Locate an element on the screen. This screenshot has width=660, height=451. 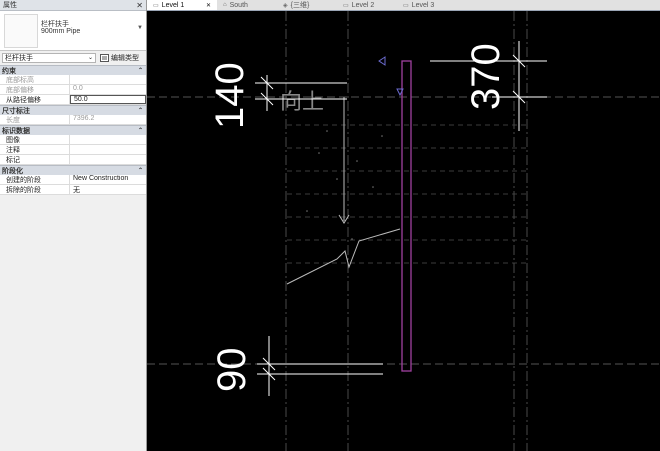
property-group-header: 阶段化 ⌃ is located at coordinates (73, 170).